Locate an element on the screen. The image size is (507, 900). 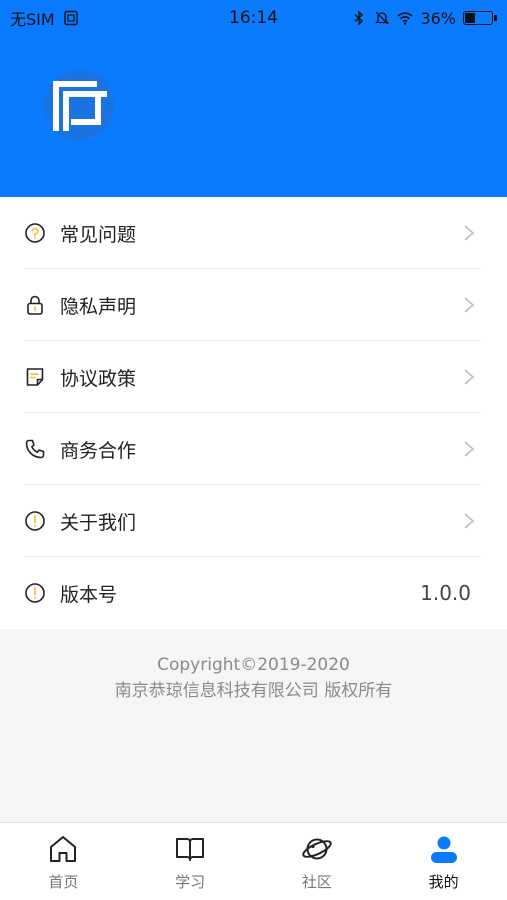
battery-percent: 36% is located at coordinates (438, 18).